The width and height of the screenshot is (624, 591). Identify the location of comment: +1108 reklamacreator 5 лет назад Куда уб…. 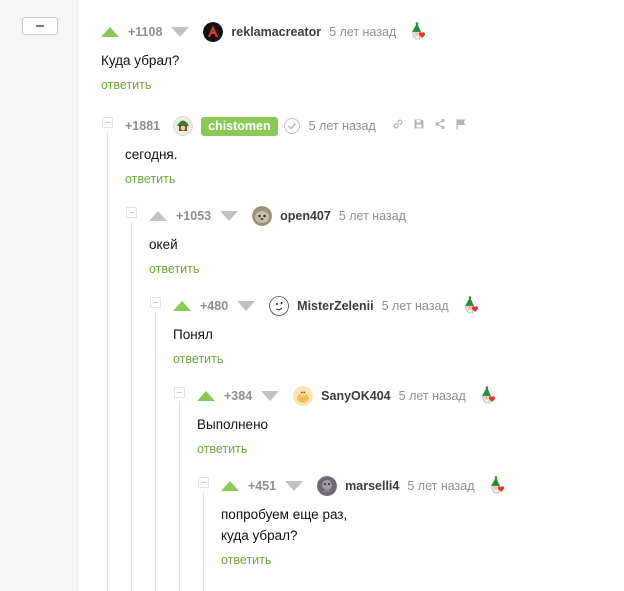
(264, 56).